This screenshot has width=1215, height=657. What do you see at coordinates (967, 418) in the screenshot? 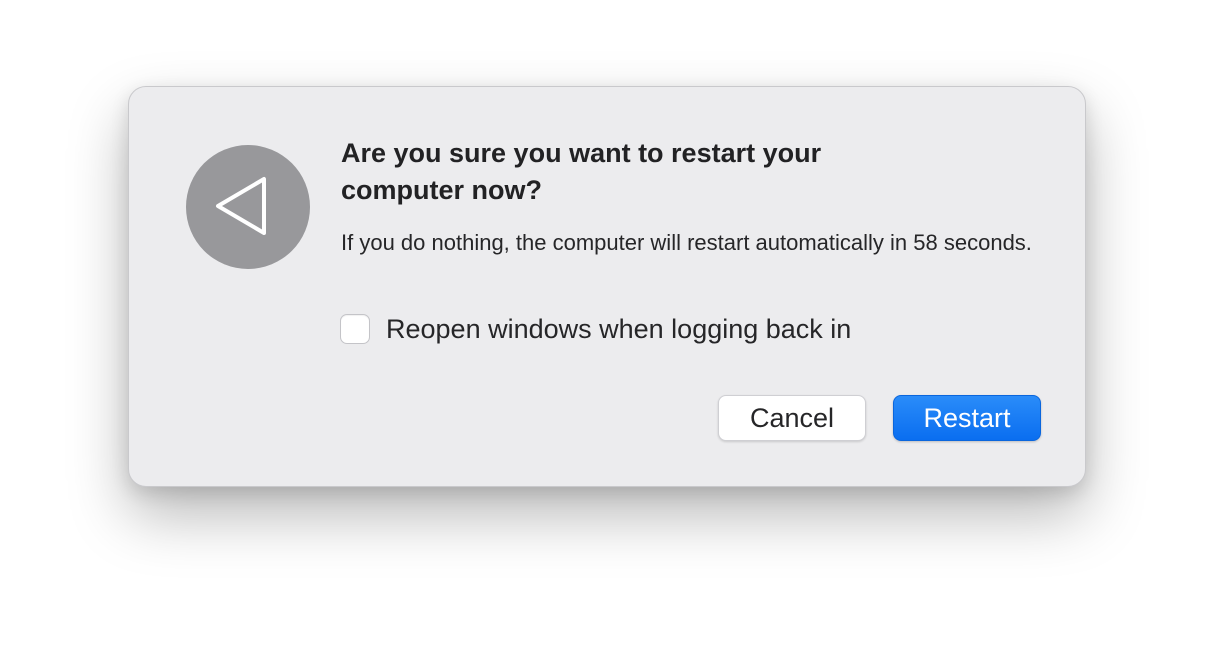
I see `restart-button: Restart` at bounding box center [967, 418].